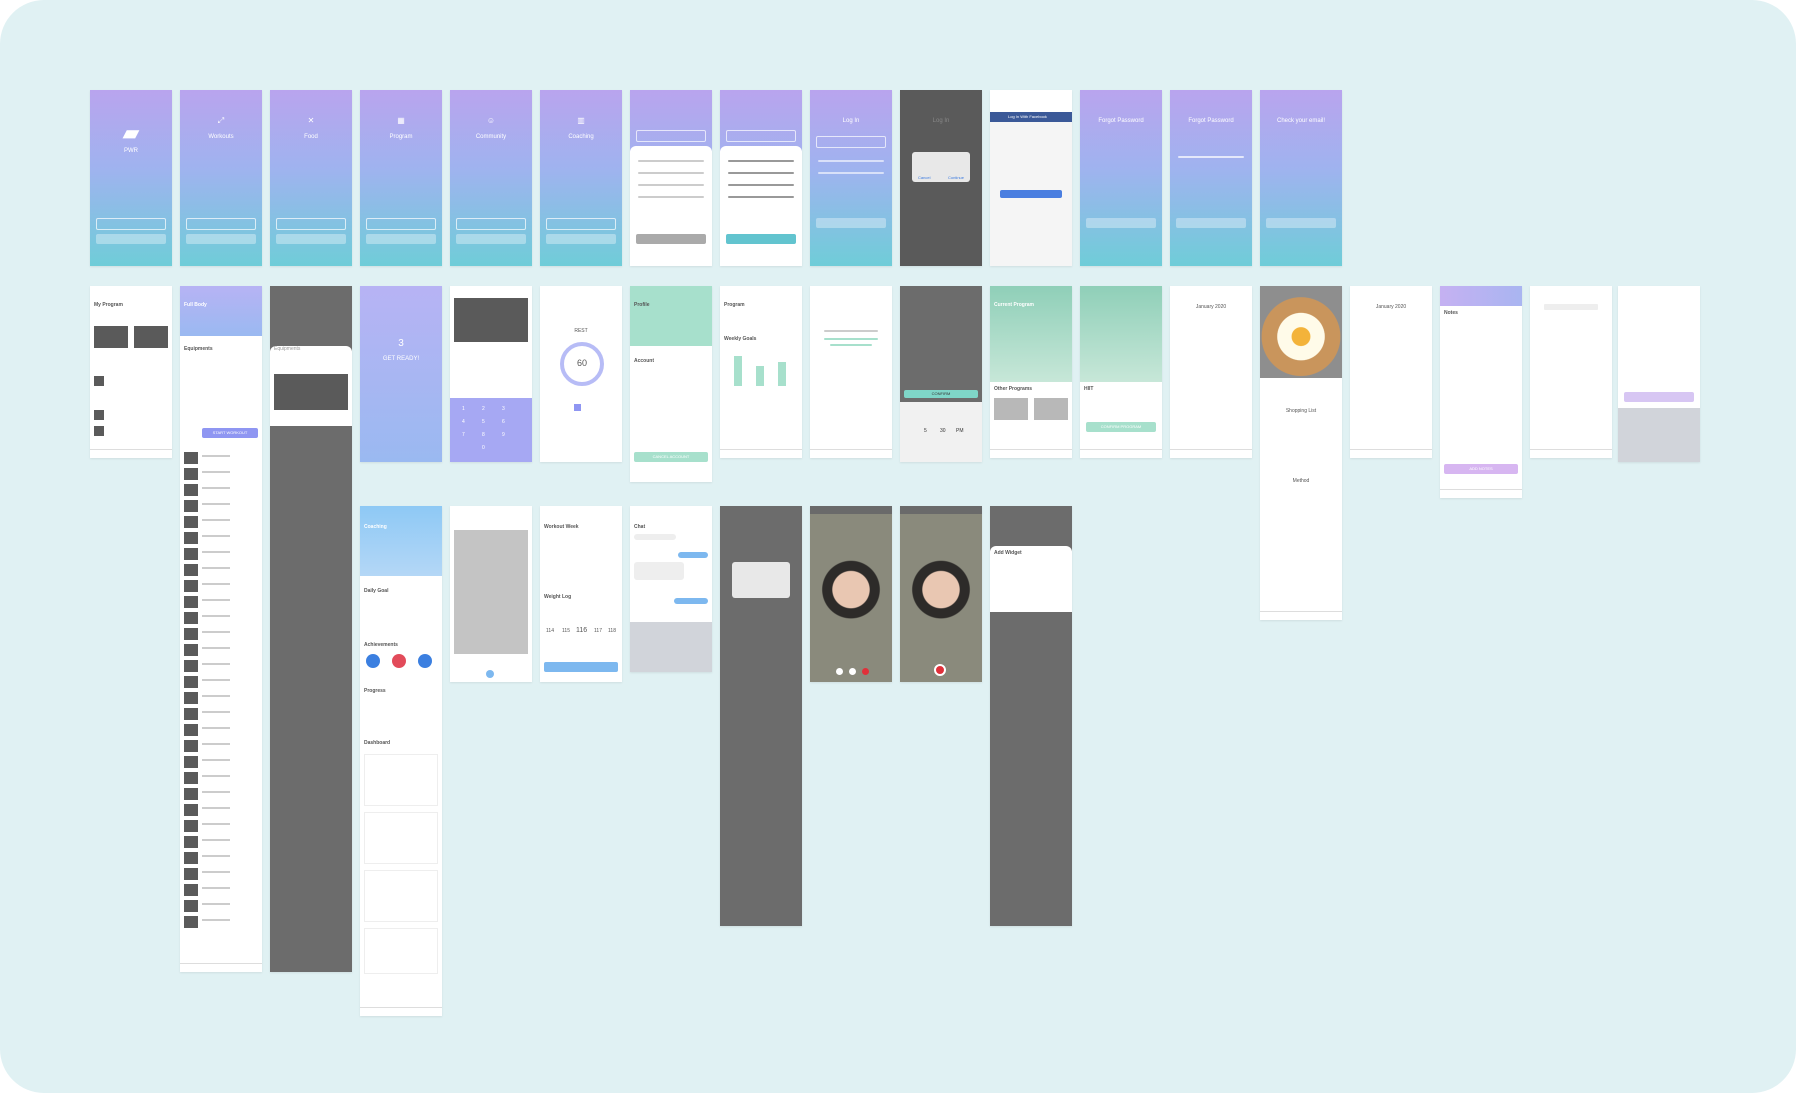 The image size is (1796, 1093). Describe the element at coordinates (1031, 372) in the screenshot. I see `screen-current-program: Current Program Other Programs` at that location.